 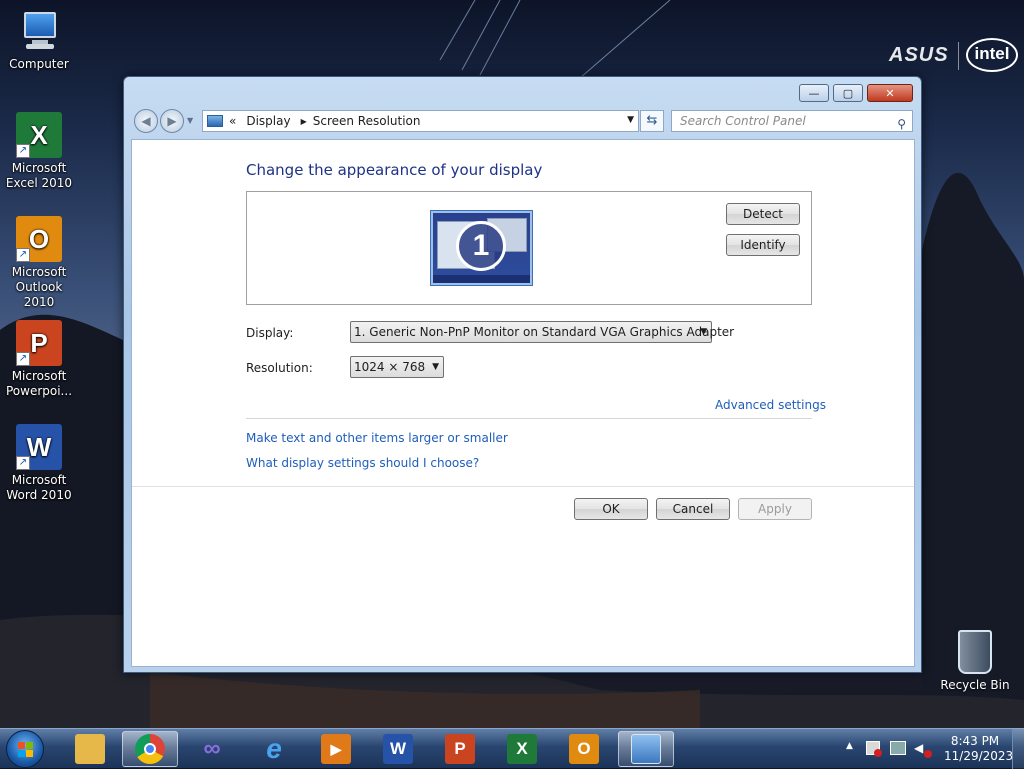 What do you see at coordinates (890, 93) in the screenshot?
I see `close-button: ✕` at bounding box center [890, 93].